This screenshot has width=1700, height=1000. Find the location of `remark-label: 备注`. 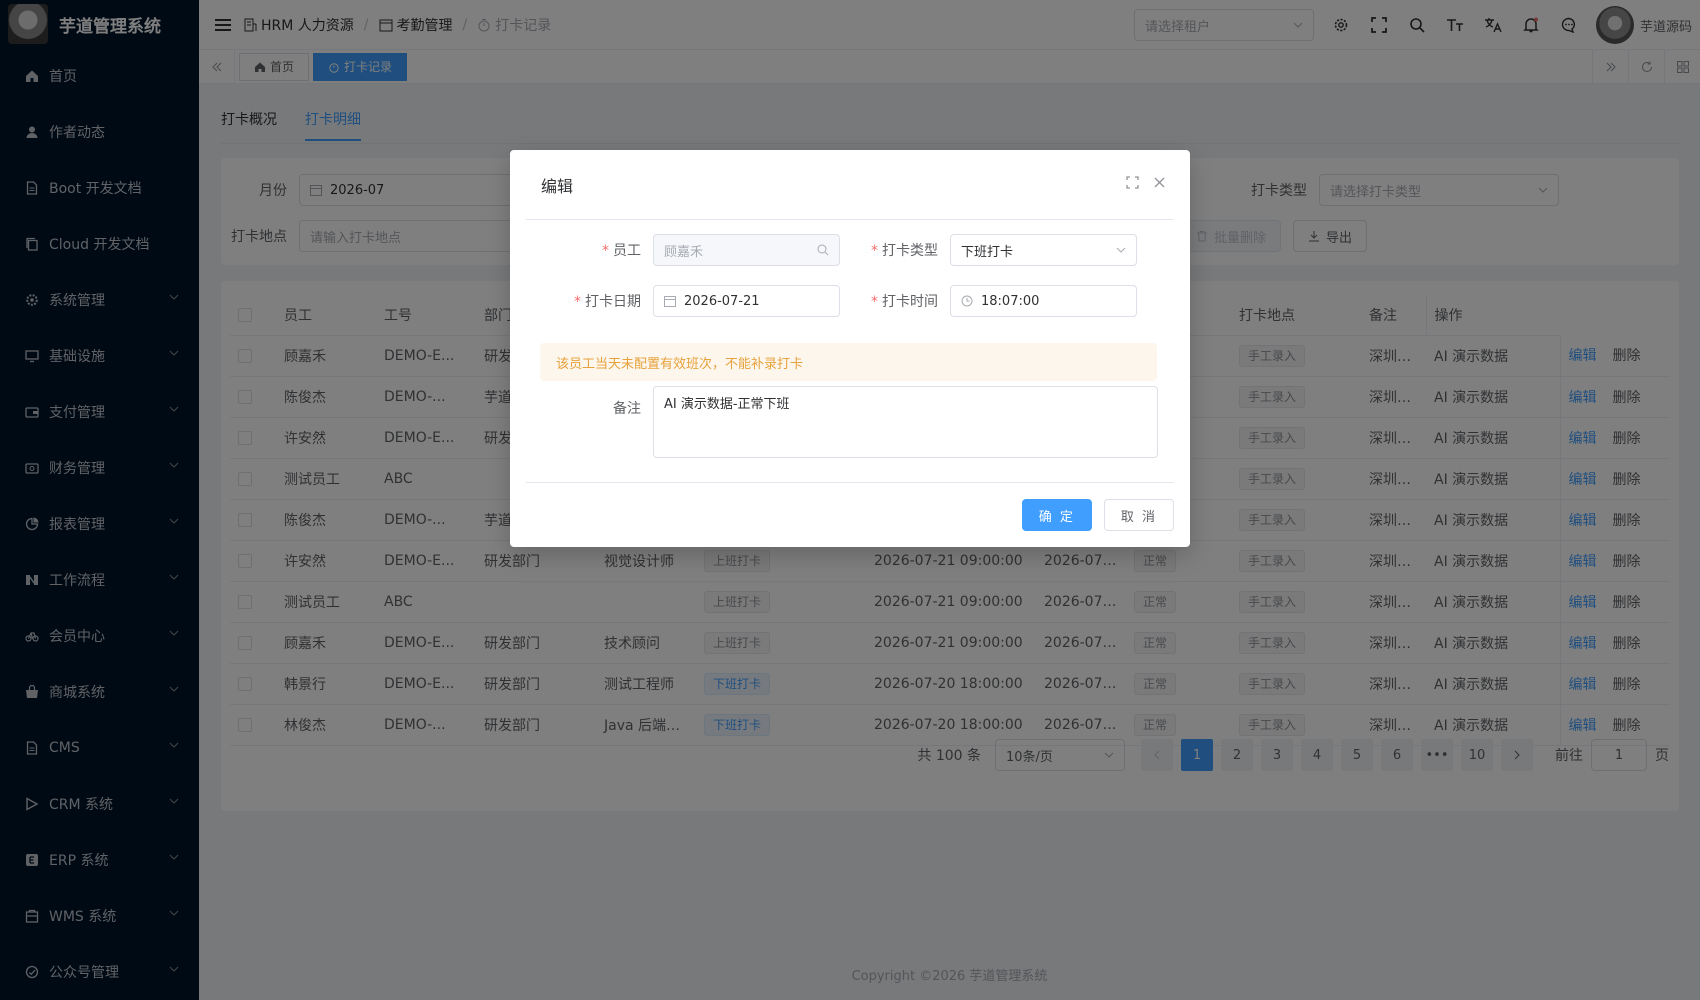

remark-label: 备注 is located at coordinates (627, 409).